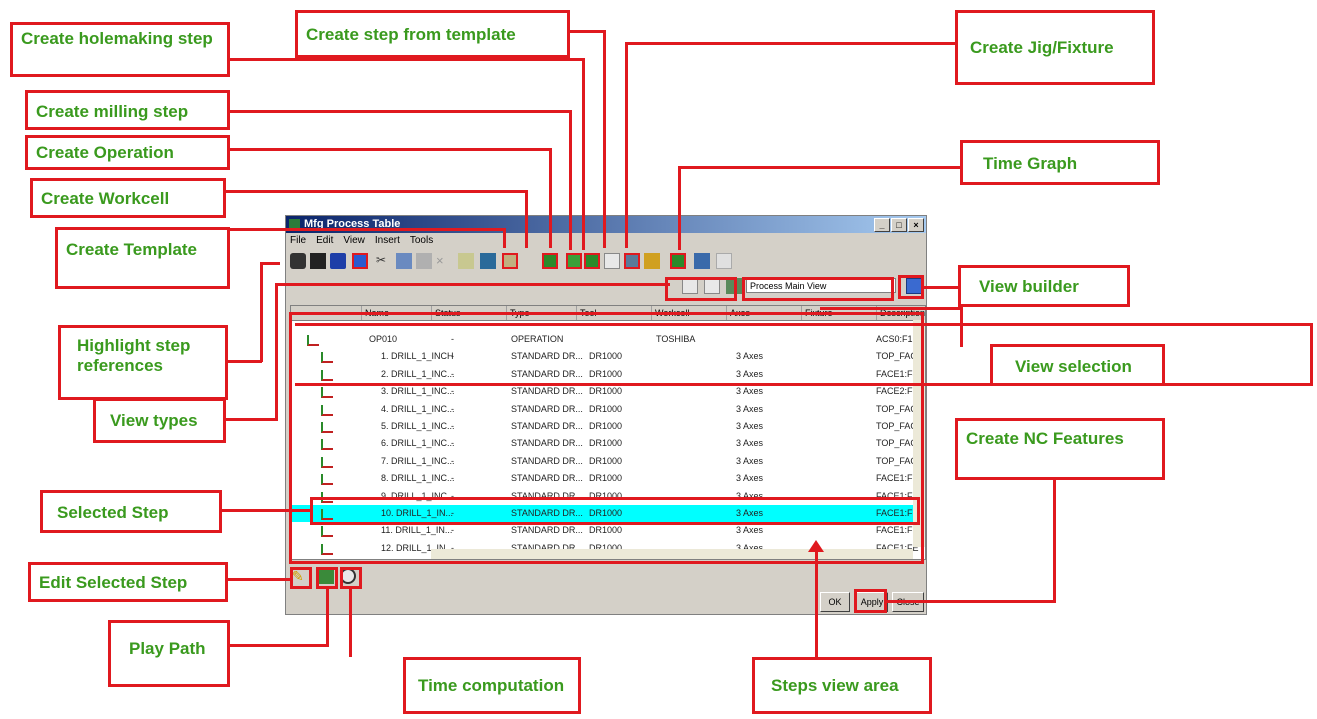 The height and width of the screenshot is (719, 1317). I want to click on callout-time-computation: Time computation, so click(492, 685).